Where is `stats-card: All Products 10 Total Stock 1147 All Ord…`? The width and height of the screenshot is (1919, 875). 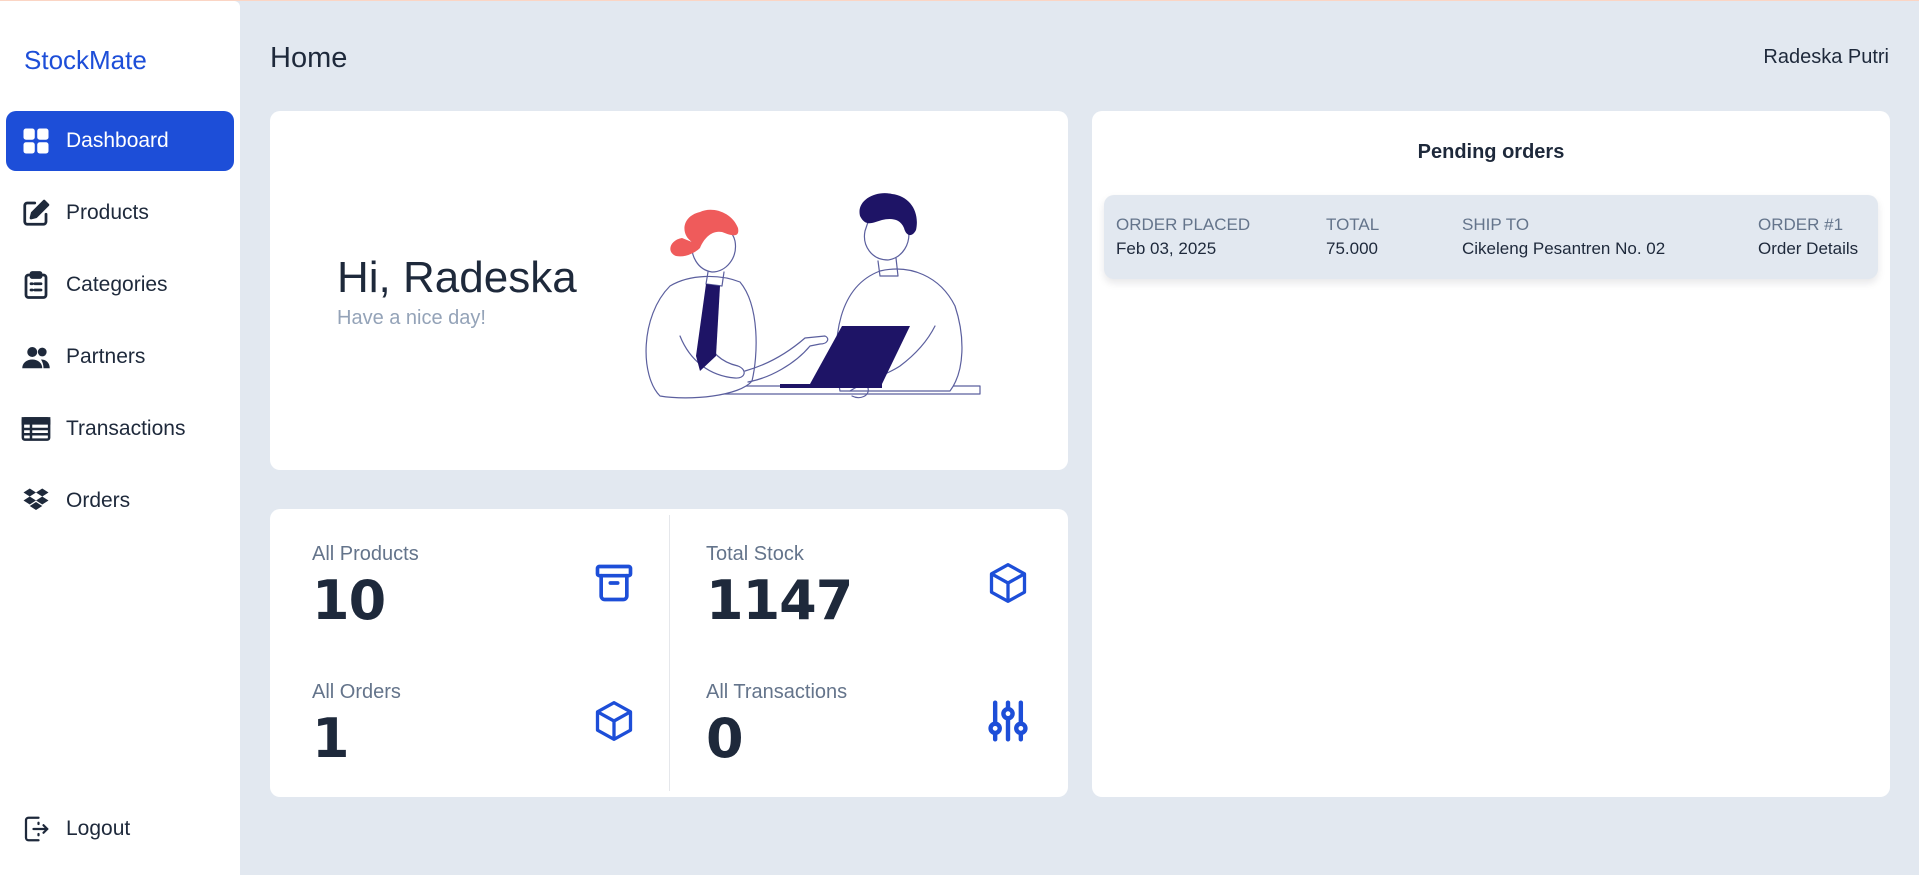 stats-card: All Products 10 Total Stock 1147 All Ord… is located at coordinates (669, 653).